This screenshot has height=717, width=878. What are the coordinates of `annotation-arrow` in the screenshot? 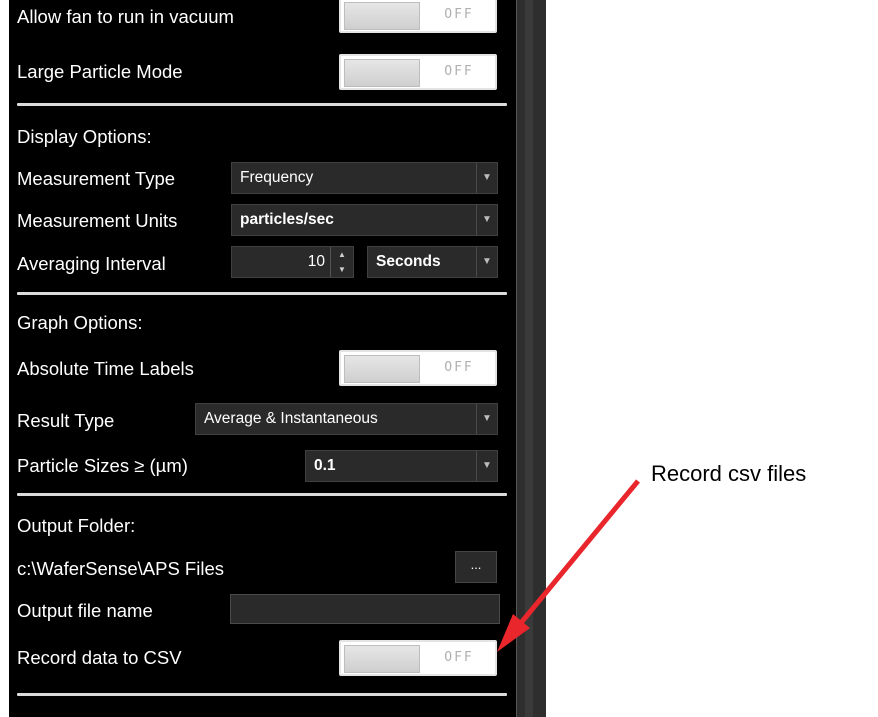 It's located at (568, 565).